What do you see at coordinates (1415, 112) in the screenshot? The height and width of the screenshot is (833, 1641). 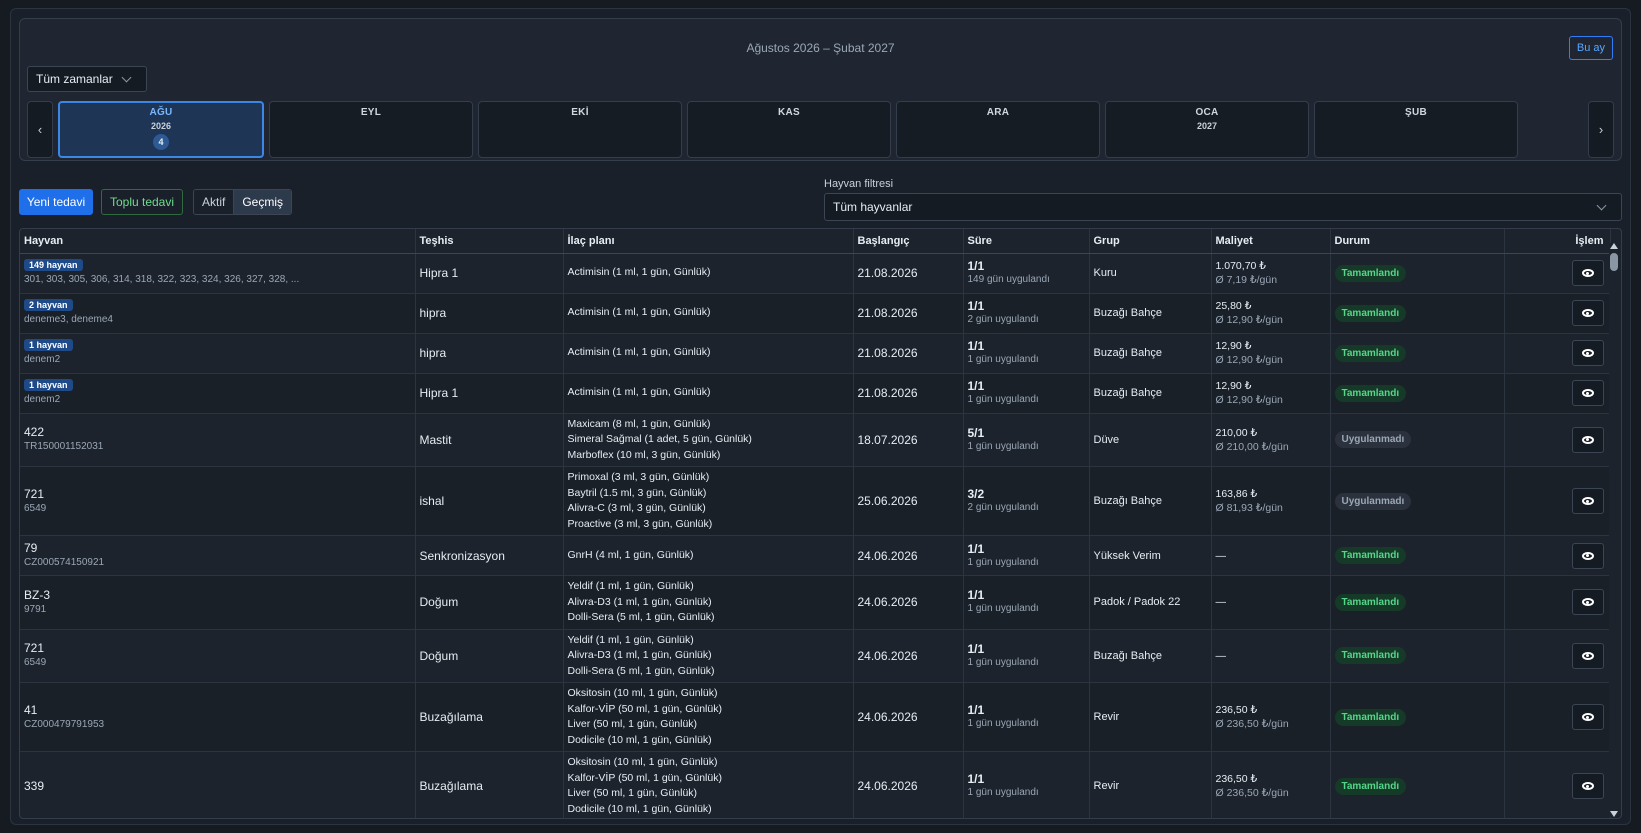 I see `month-name: ŞUB` at bounding box center [1415, 112].